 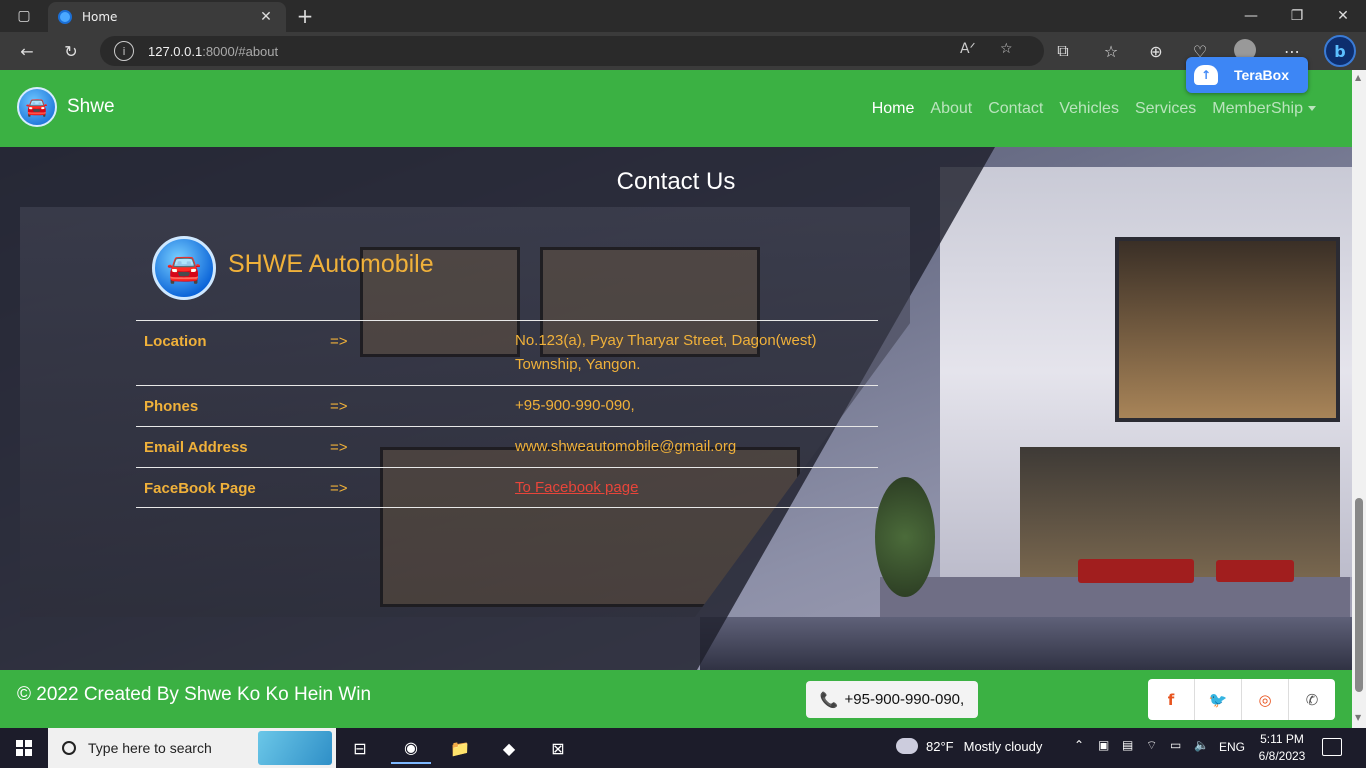 I want to click on wifi-icon: ⌔, so click(x=1151, y=745).